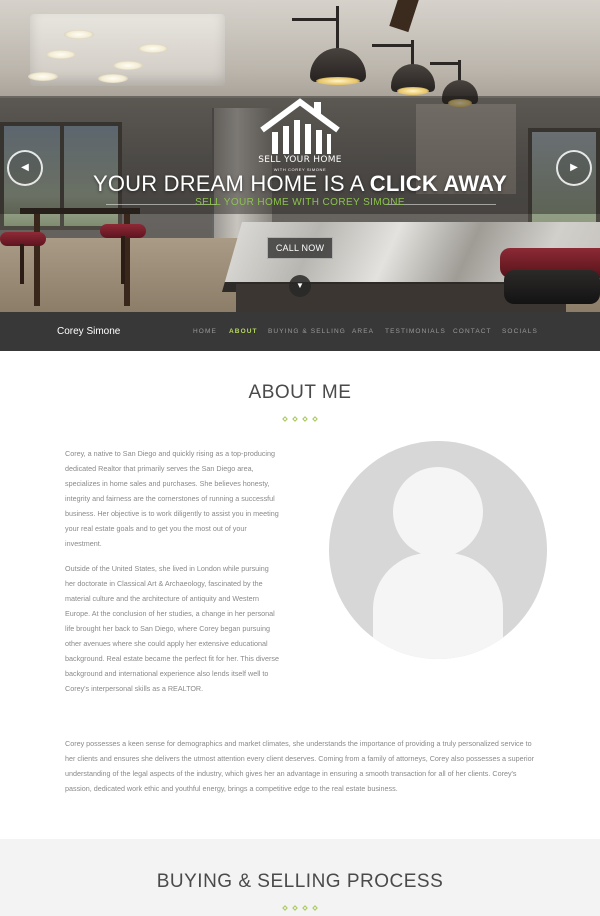 The image size is (600, 916). Describe the element at coordinates (552, 287) in the screenshot. I see `black-stool` at that location.